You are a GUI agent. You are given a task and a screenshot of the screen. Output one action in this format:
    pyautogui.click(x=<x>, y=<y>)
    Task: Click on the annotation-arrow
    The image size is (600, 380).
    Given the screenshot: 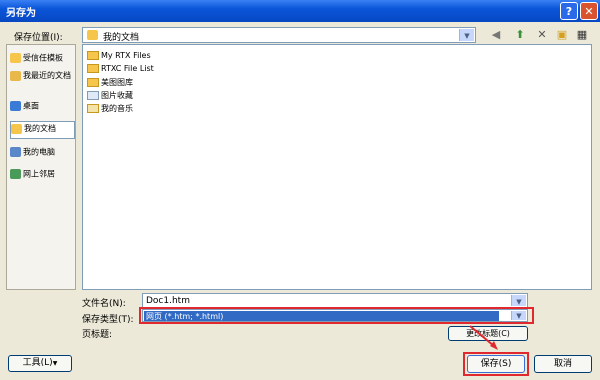 What is the action you would take?
    pyautogui.click(x=483, y=337)
    